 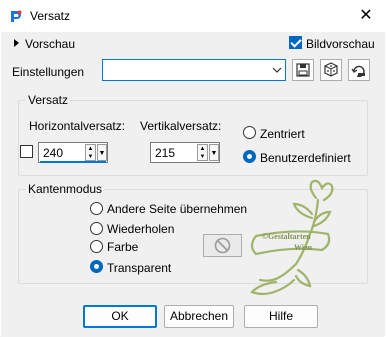 What do you see at coordinates (249, 156) in the screenshot?
I see `benutzerdefiniert-radio` at bounding box center [249, 156].